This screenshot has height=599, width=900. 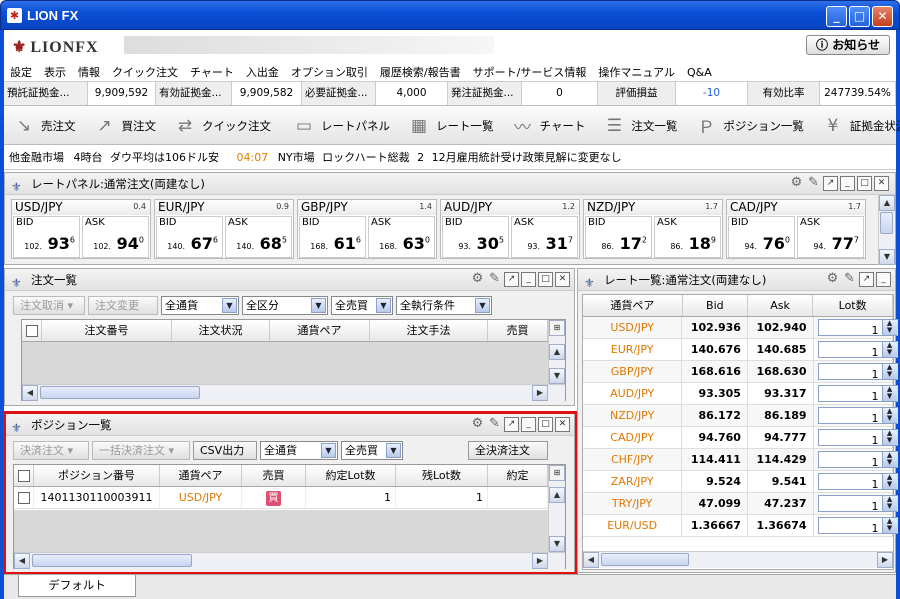 I want to click on quick-order-button: ⇄ クイック注文, so click(x=222, y=126).